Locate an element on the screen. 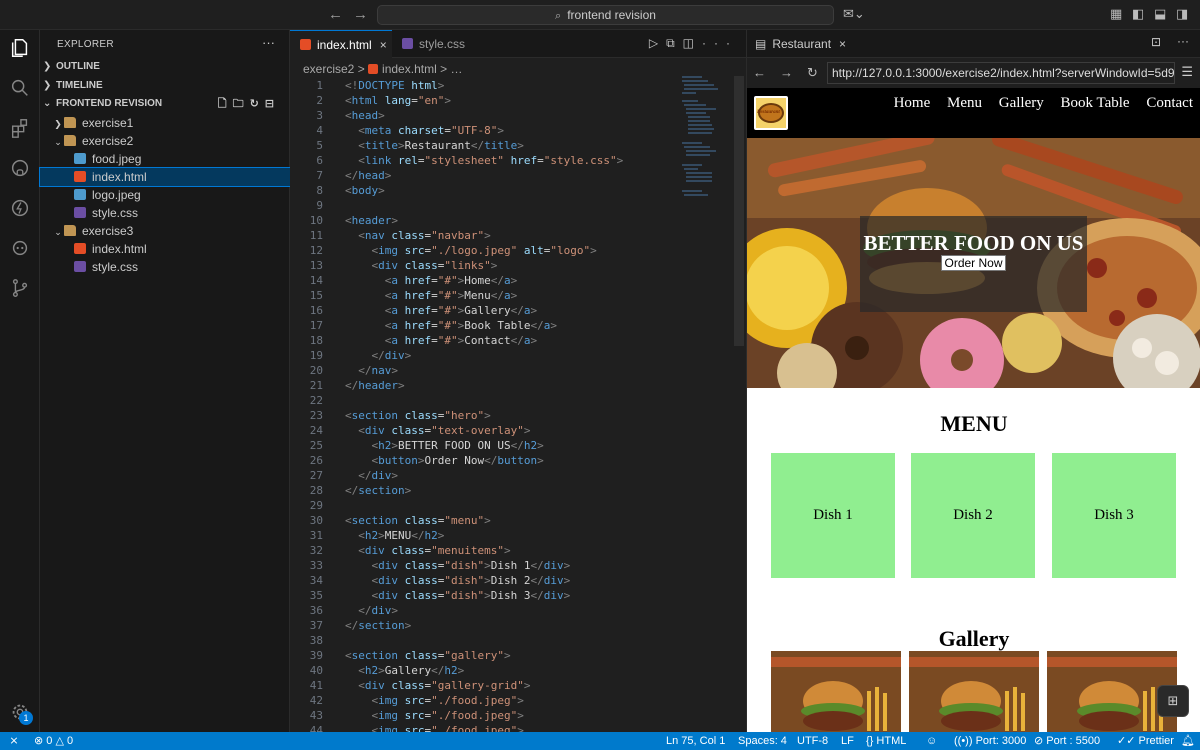 This screenshot has width=1200, height=750. outline-section-header: ❯ OUTLINE is located at coordinates (165, 67).